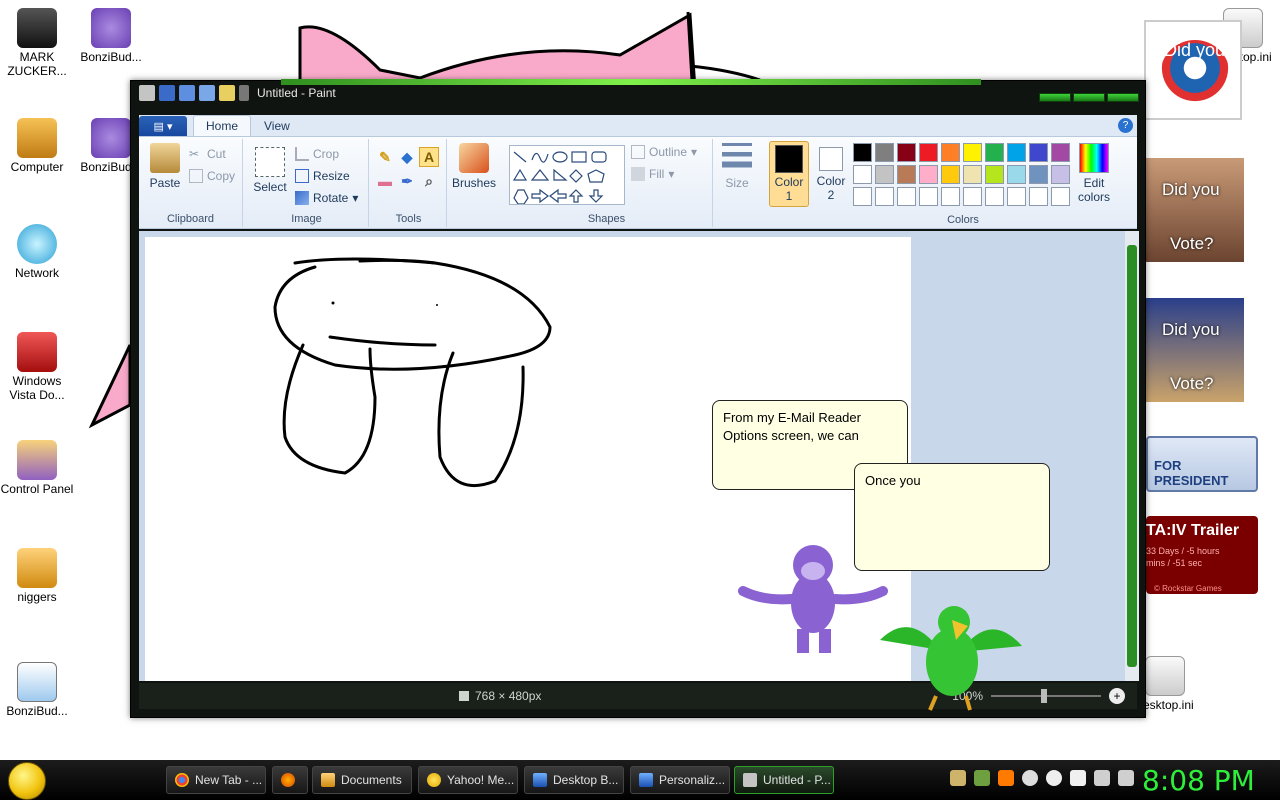  I want to click on desktop-icon-network: Network, so click(37, 252).